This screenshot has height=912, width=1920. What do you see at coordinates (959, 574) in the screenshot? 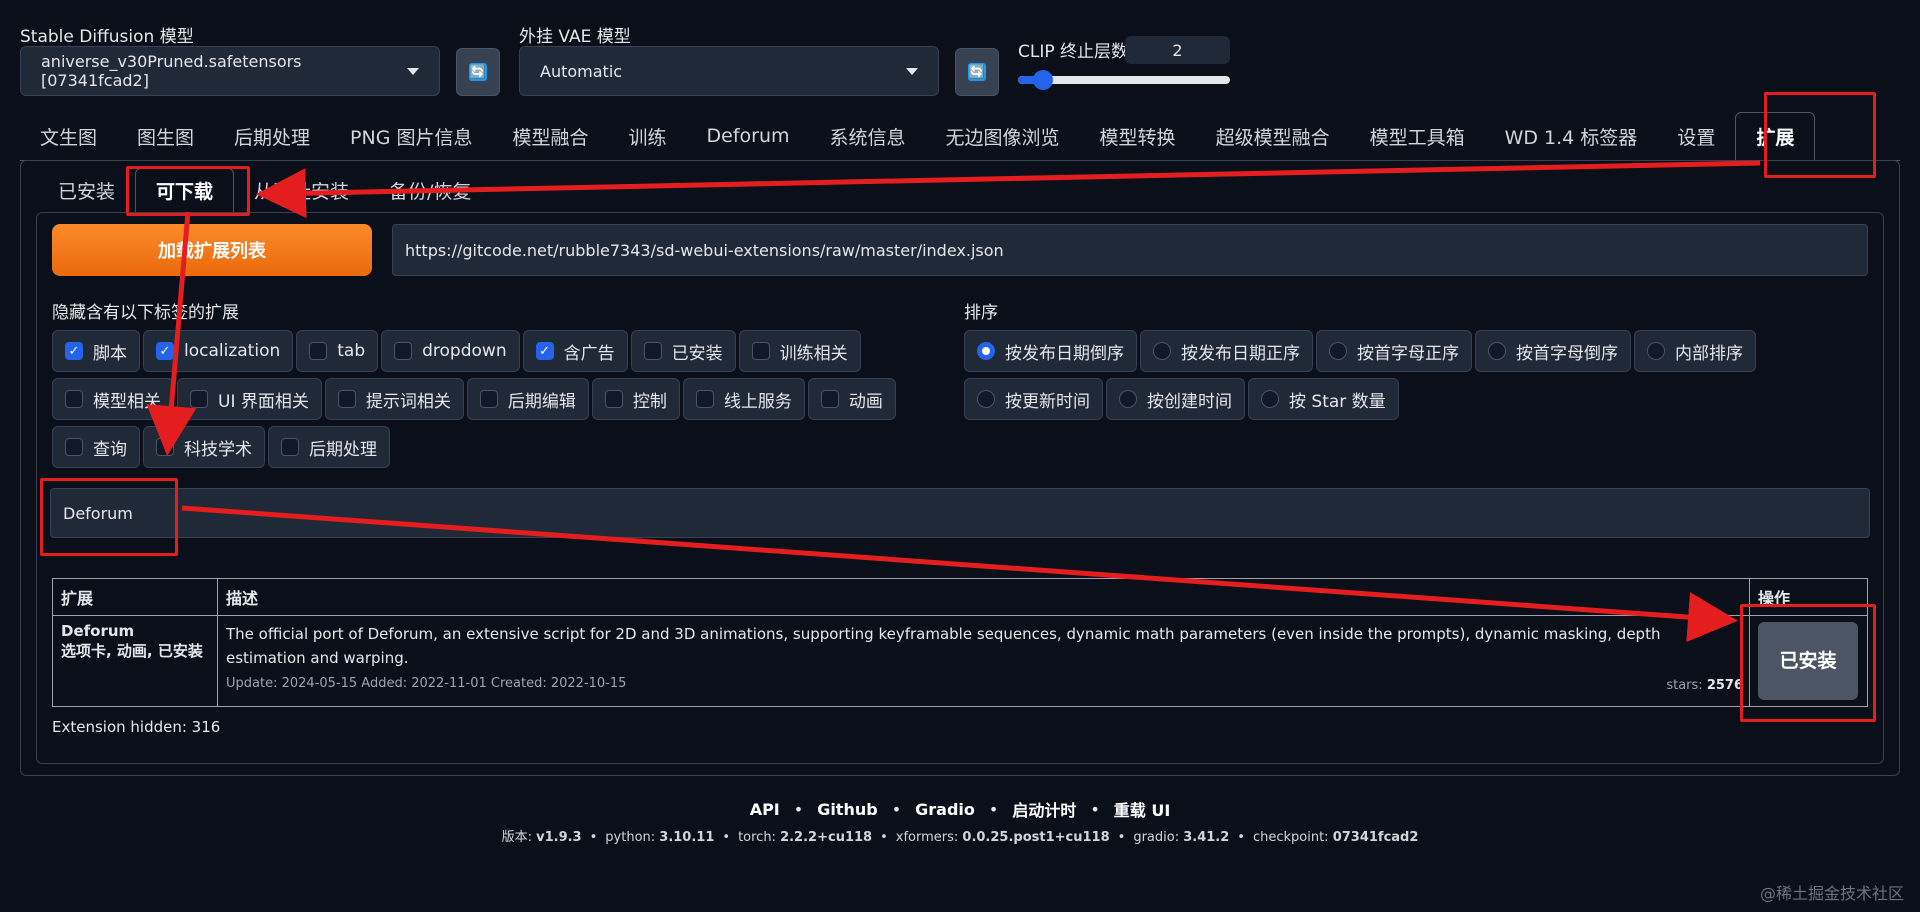
I see `arrow-to-installed-button` at bounding box center [959, 574].